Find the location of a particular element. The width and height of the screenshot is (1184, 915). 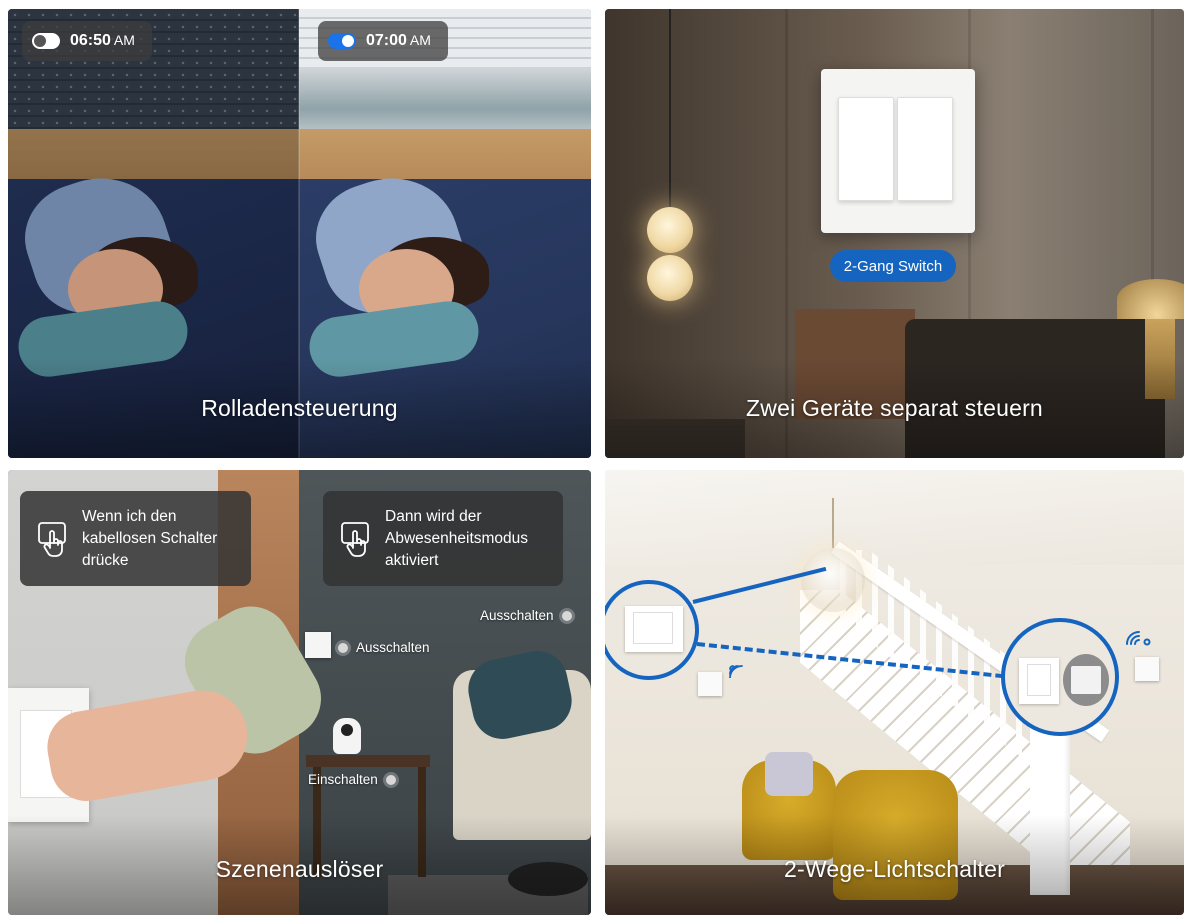

switch-rocker-right is located at coordinates (925, 149).